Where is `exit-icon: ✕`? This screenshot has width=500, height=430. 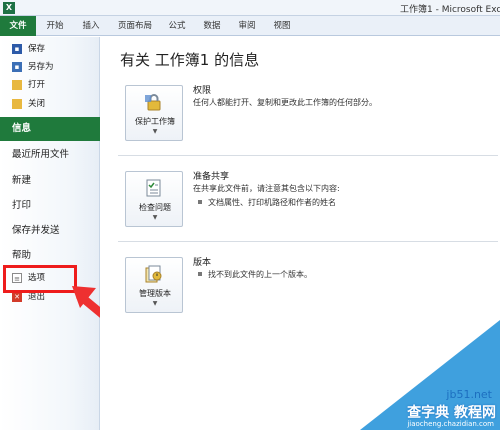
exit-icon: ✕ is located at coordinates (17, 297).